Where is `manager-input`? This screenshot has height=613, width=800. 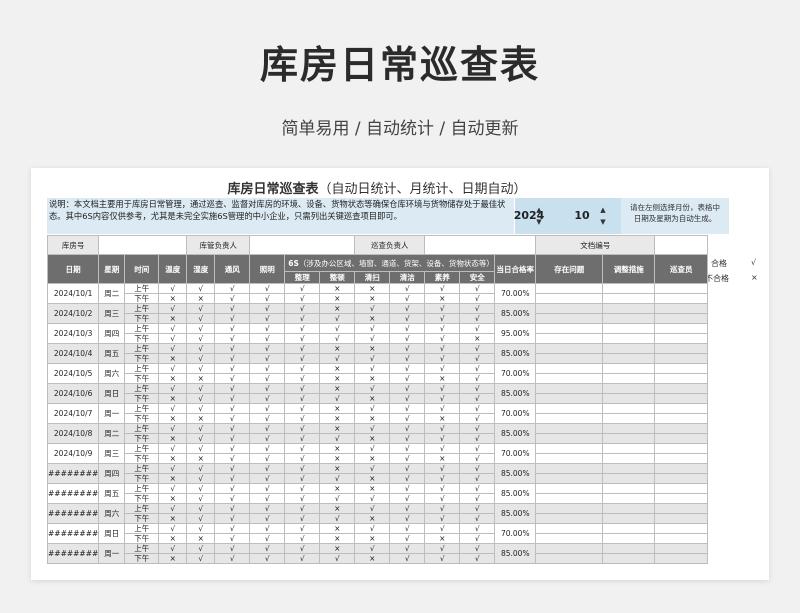
manager-input is located at coordinates (302, 245).